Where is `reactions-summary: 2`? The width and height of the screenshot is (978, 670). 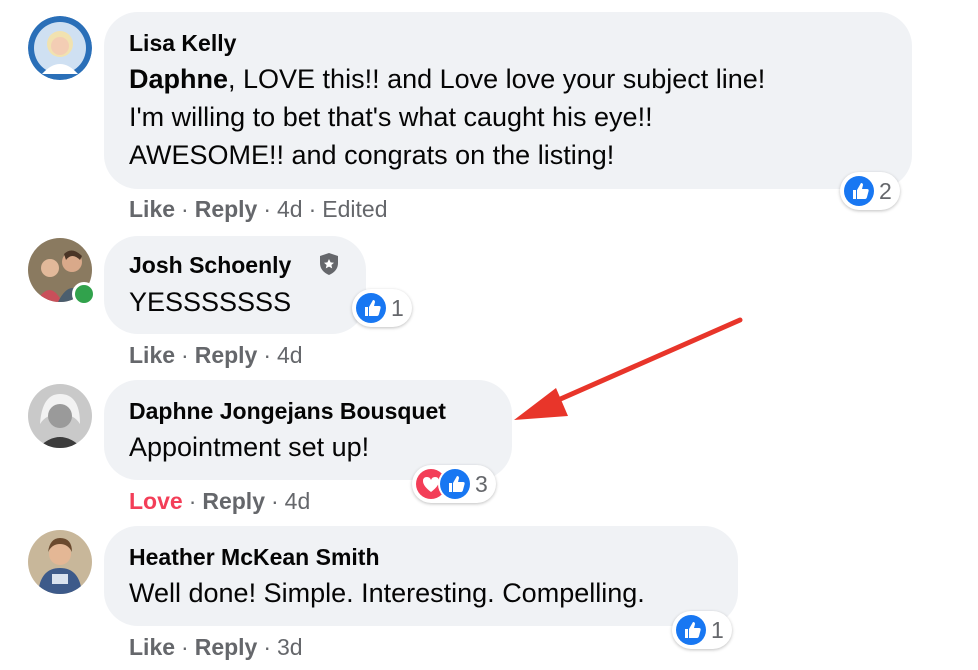 reactions-summary: 2 is located at coordinates (870, 191).